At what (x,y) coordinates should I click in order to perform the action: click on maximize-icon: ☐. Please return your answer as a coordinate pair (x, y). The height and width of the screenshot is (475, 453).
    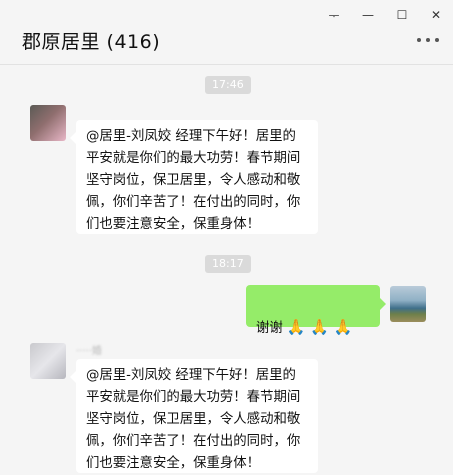
    Looking at the image, I should click on (402, 15).